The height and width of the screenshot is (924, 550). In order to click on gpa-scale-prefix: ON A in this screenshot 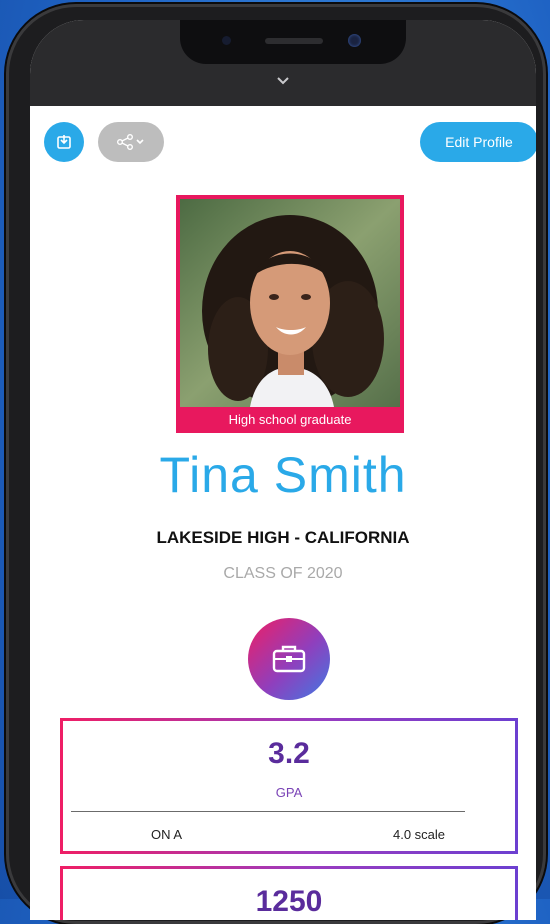, I will do `click(167, 834)`.